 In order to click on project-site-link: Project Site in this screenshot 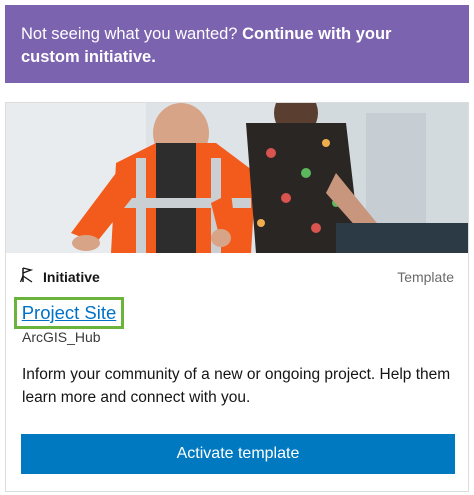, I will do `click(69, 313)`.